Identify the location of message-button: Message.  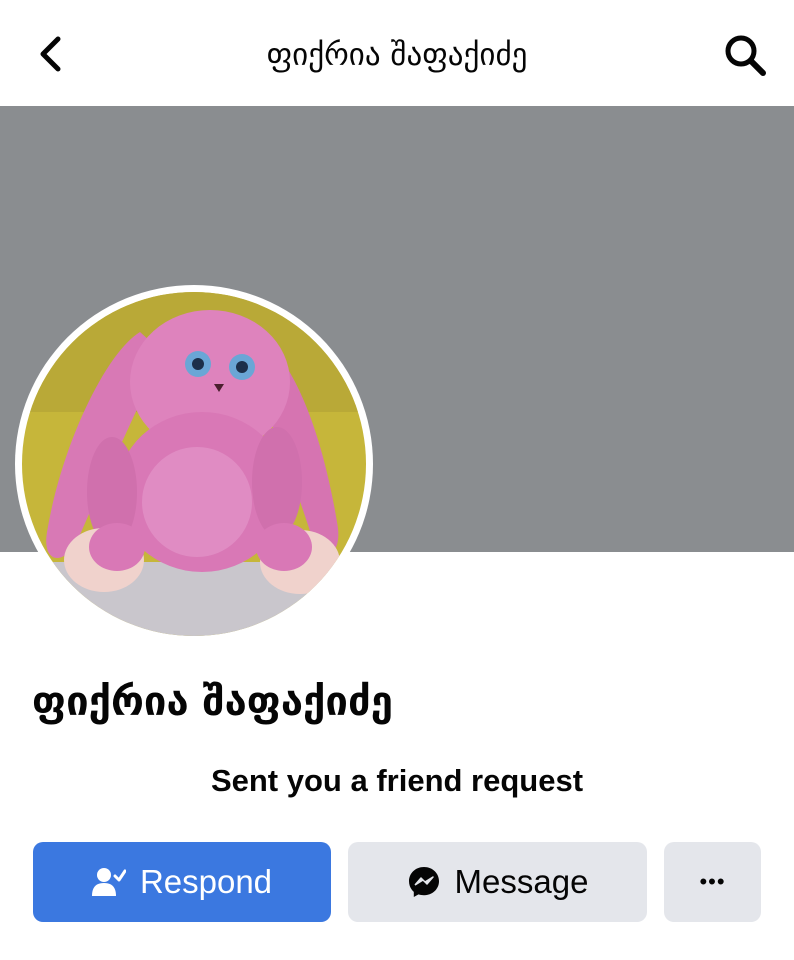
(497, 882).